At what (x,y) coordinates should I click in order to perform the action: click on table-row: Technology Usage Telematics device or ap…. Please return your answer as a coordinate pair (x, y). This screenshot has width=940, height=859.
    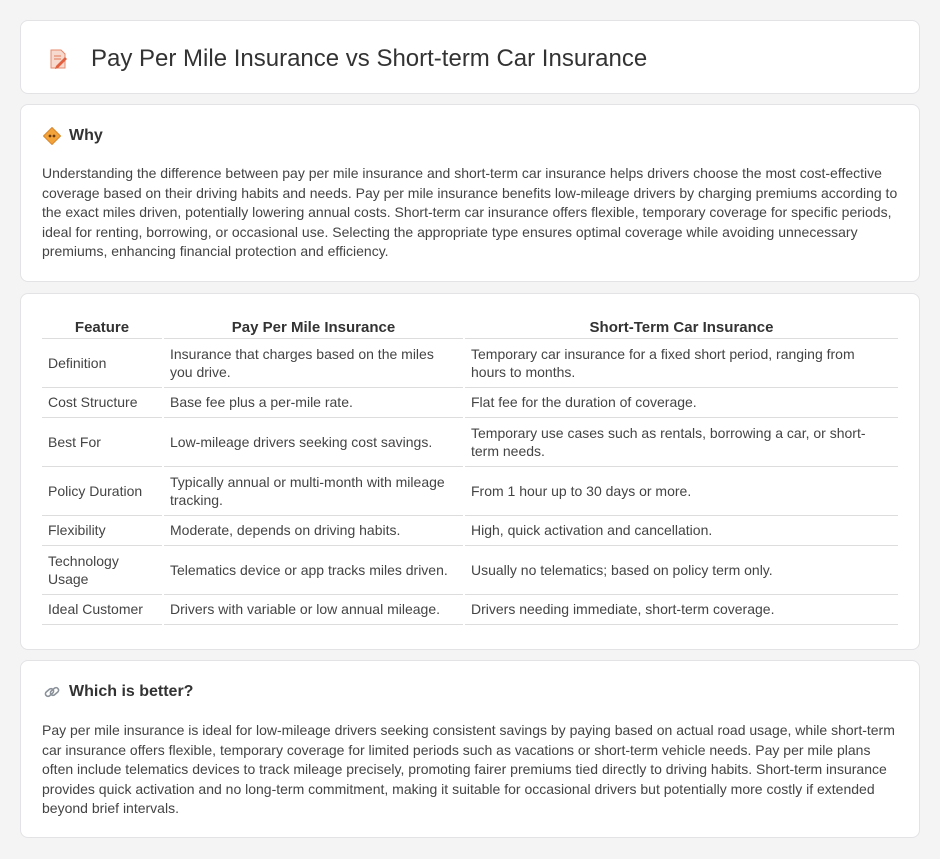
    Looking at the image, I should click on (470, 570).